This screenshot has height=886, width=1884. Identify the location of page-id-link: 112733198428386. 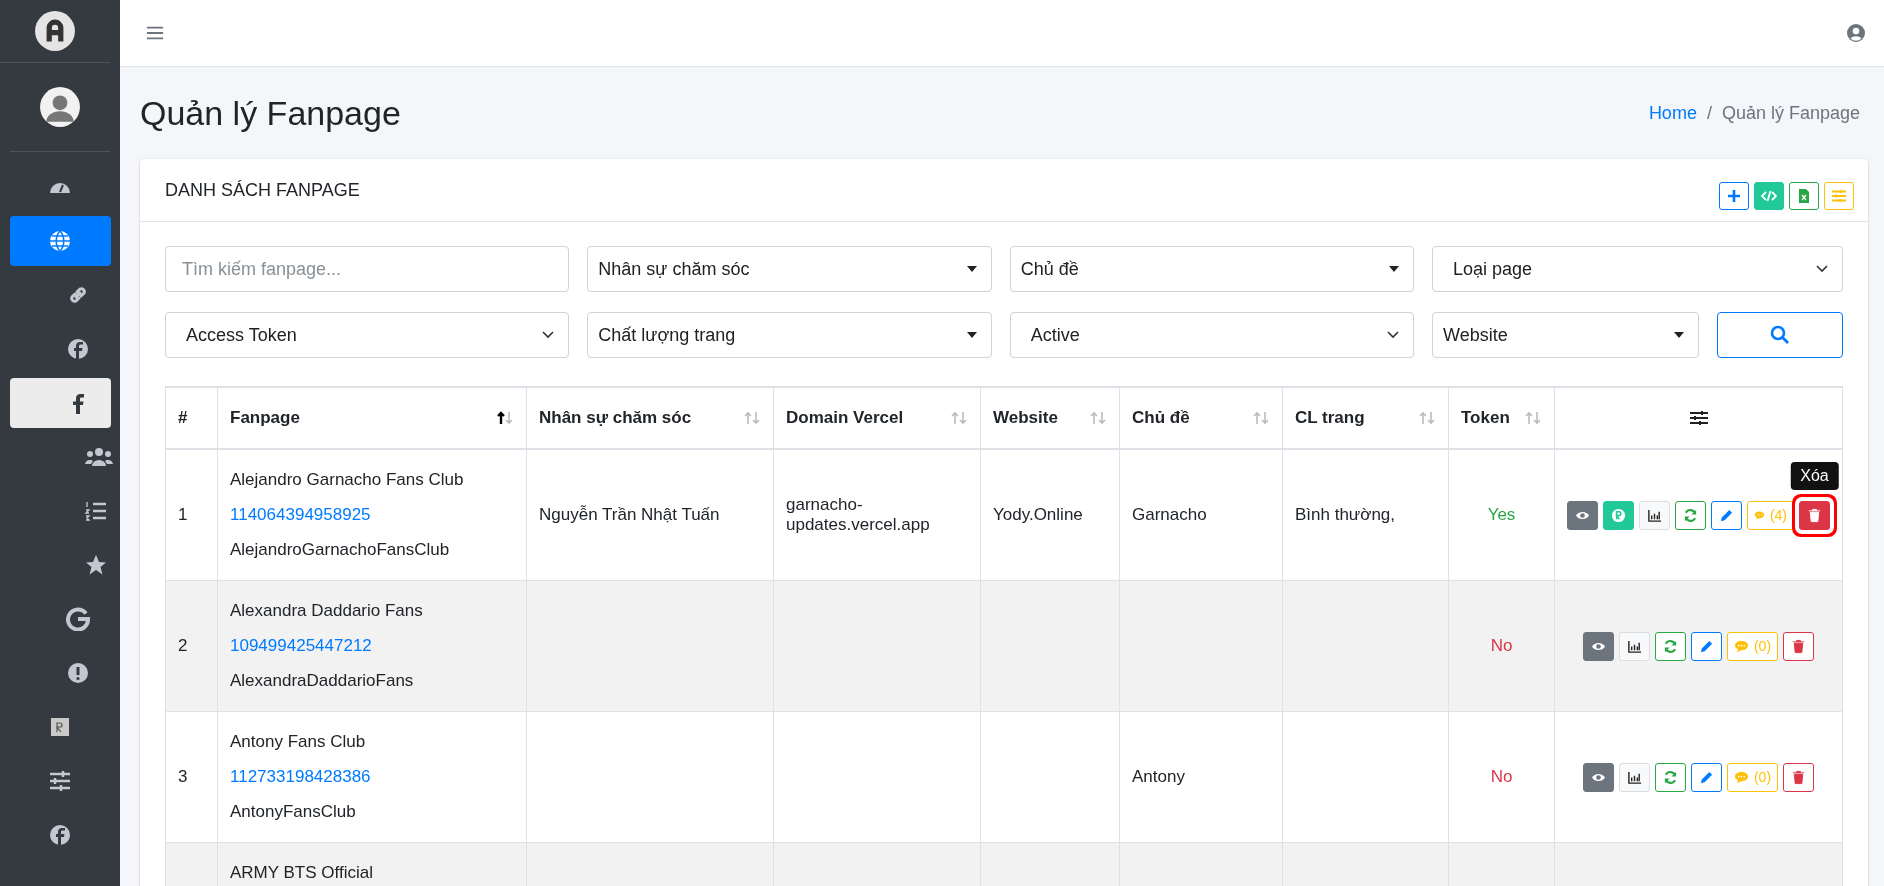
(300, 776).